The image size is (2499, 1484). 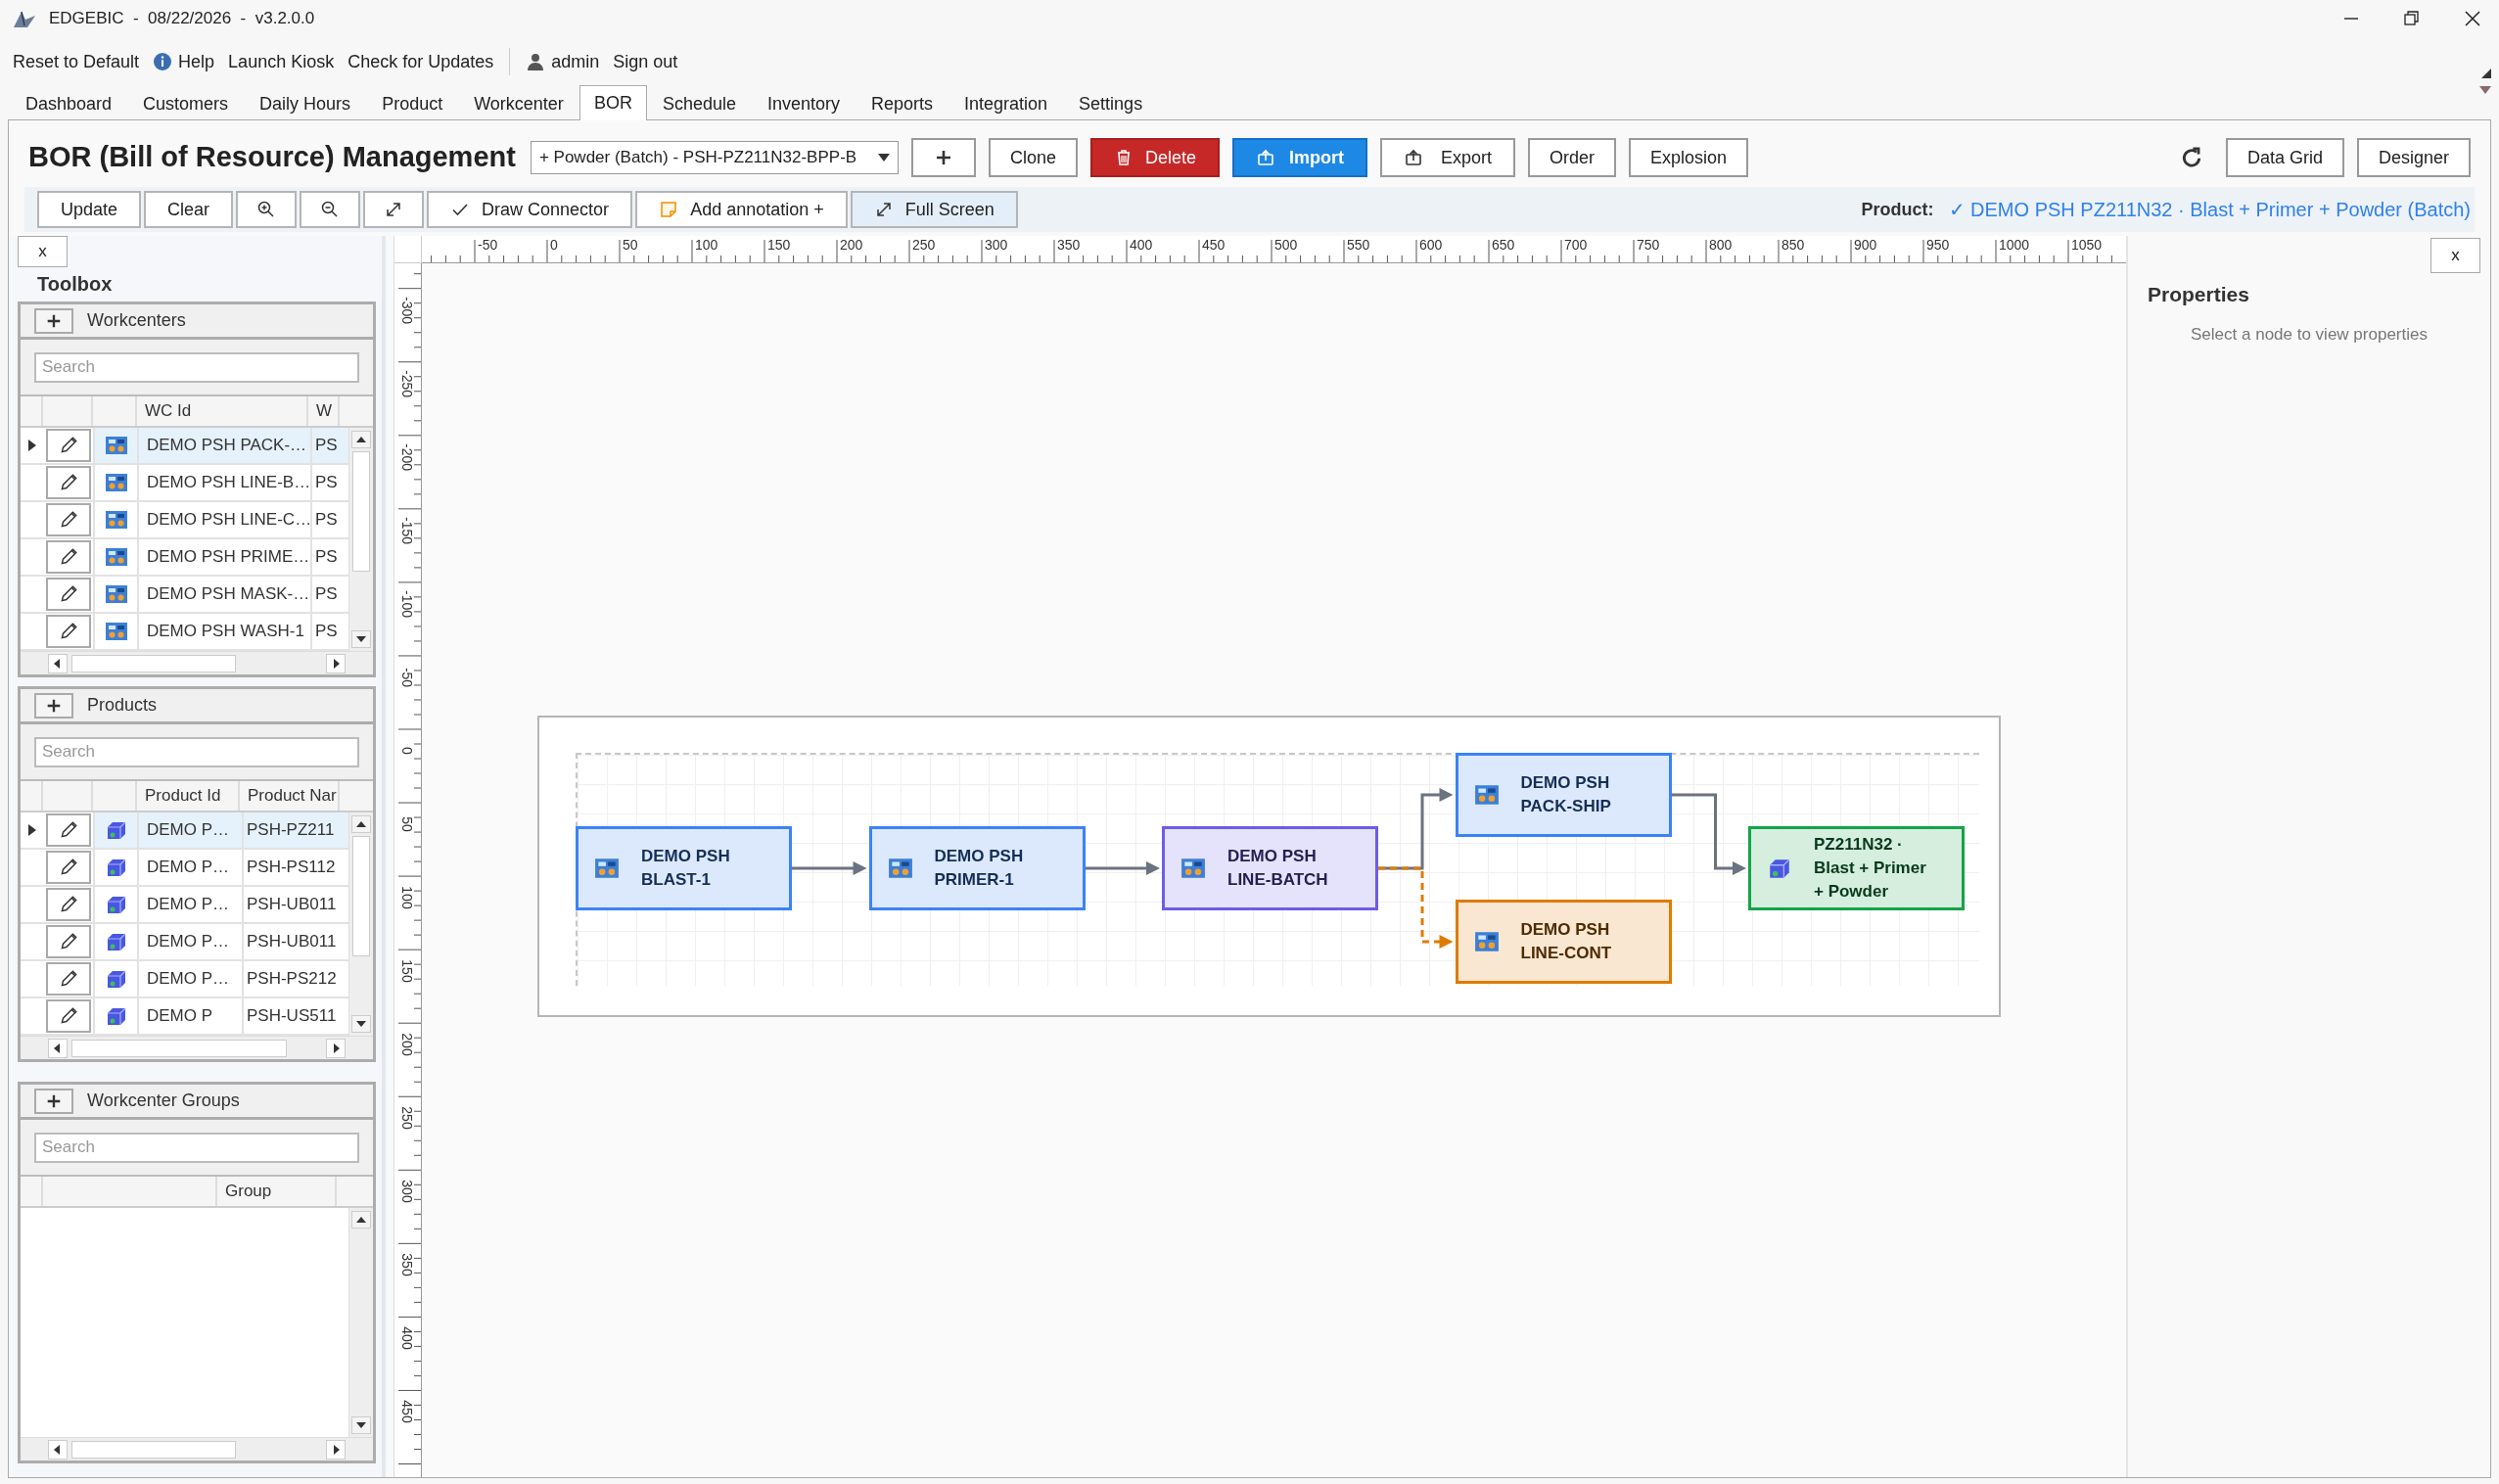 I want to click on table-cell: PSH-US511, so click(x=292, y=1016).